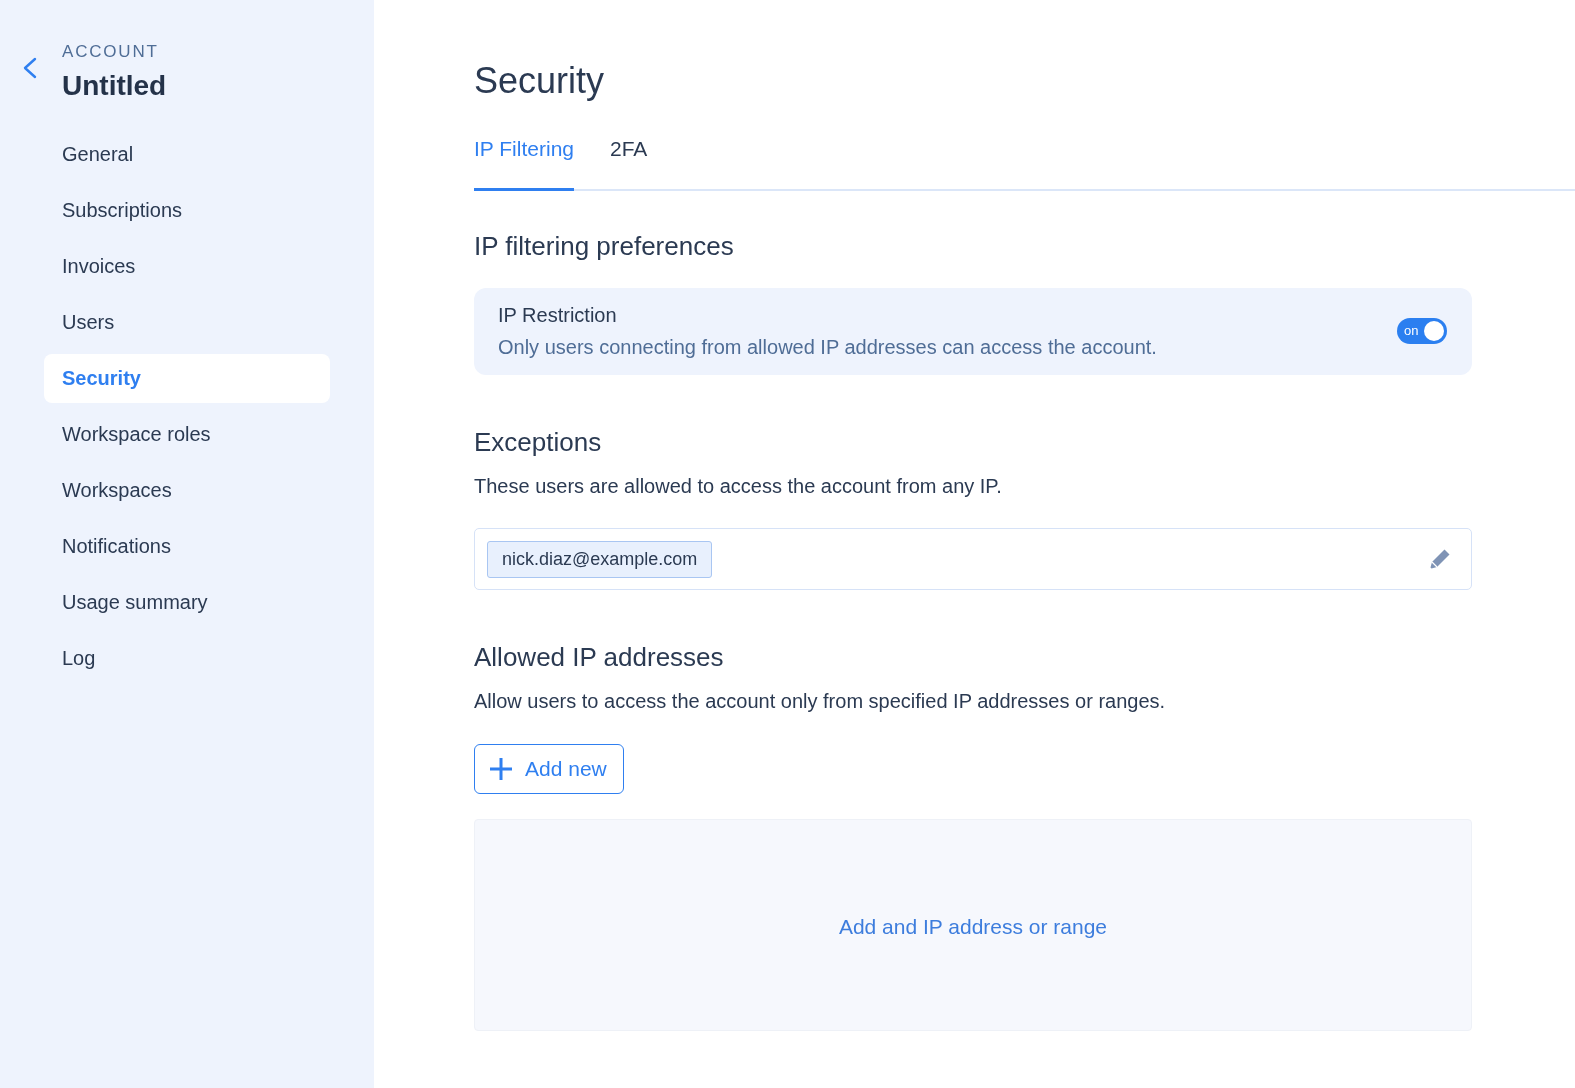  What do you see at coordinates (973, 559) in the screenshot?
I see `users-input-field: nick.diaz@example.com` at bounding box center [973, 559].